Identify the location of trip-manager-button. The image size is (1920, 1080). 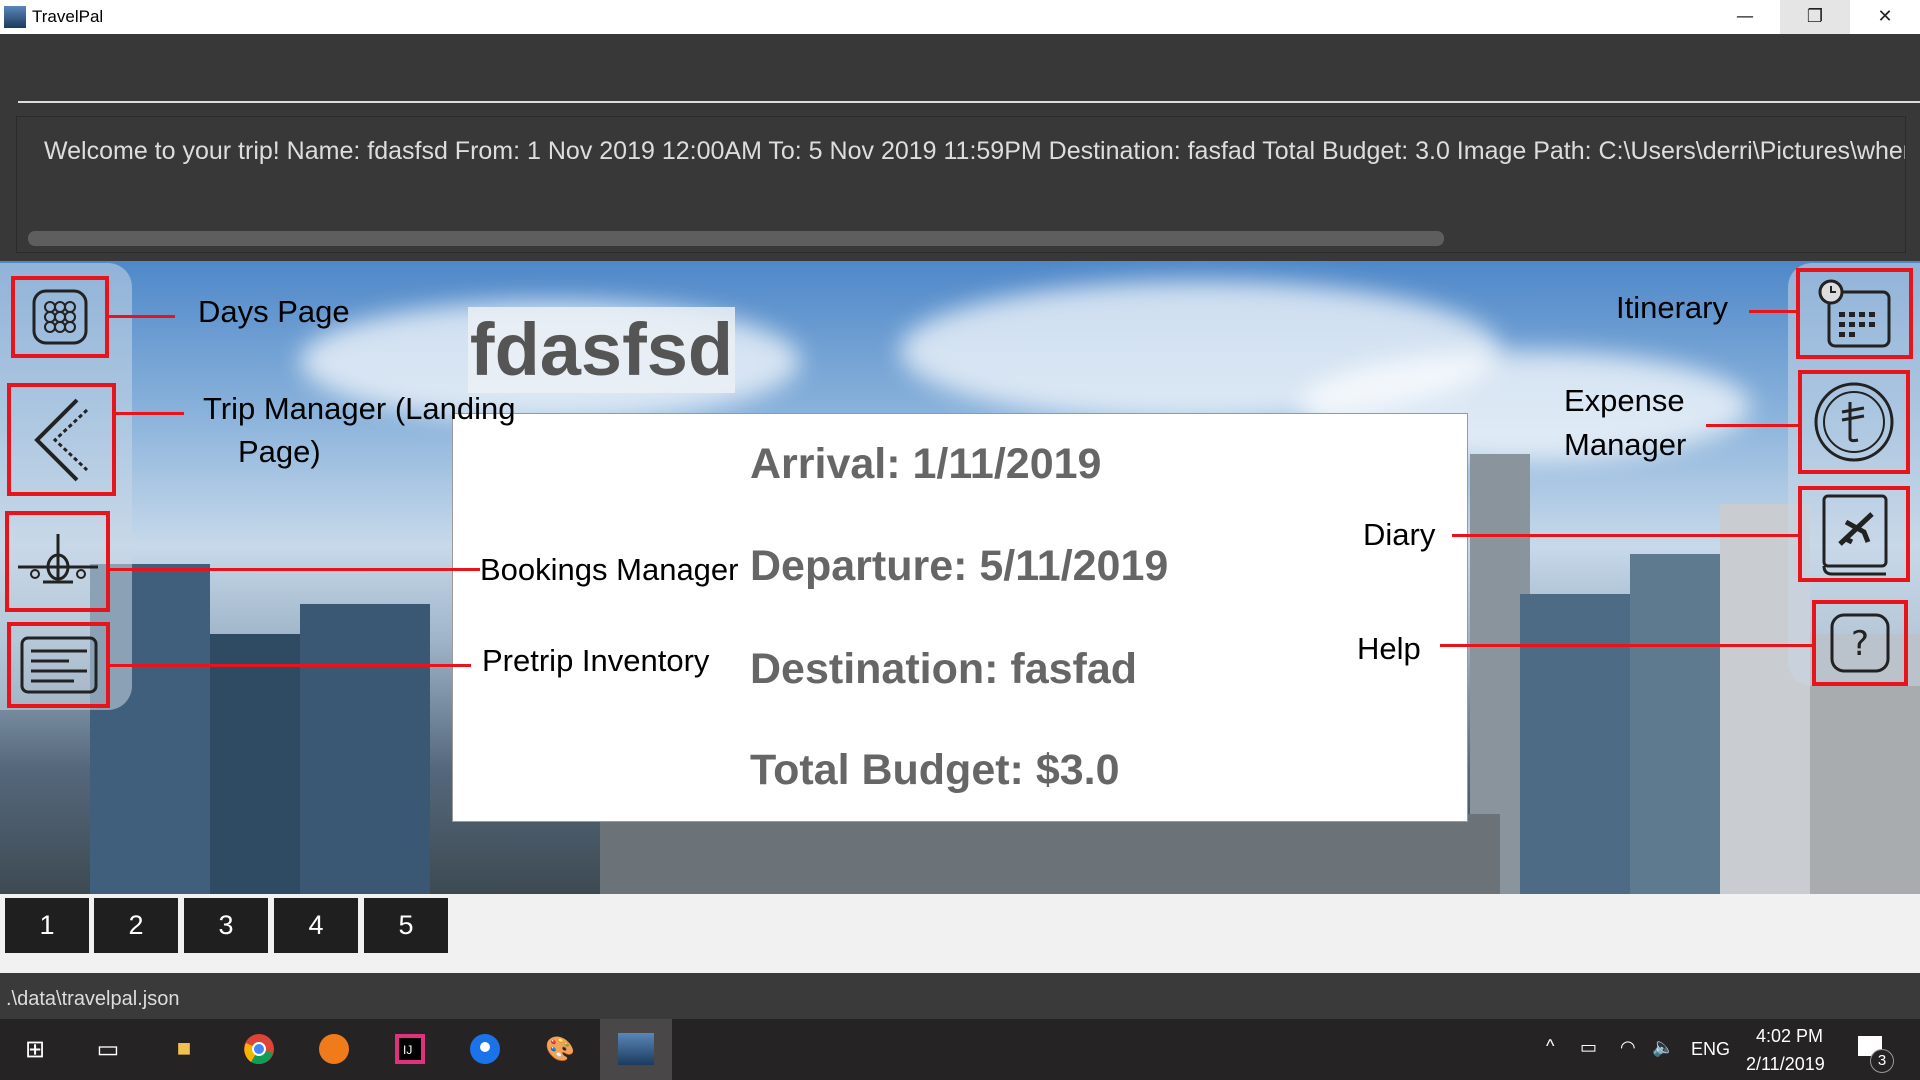
(61, 439).